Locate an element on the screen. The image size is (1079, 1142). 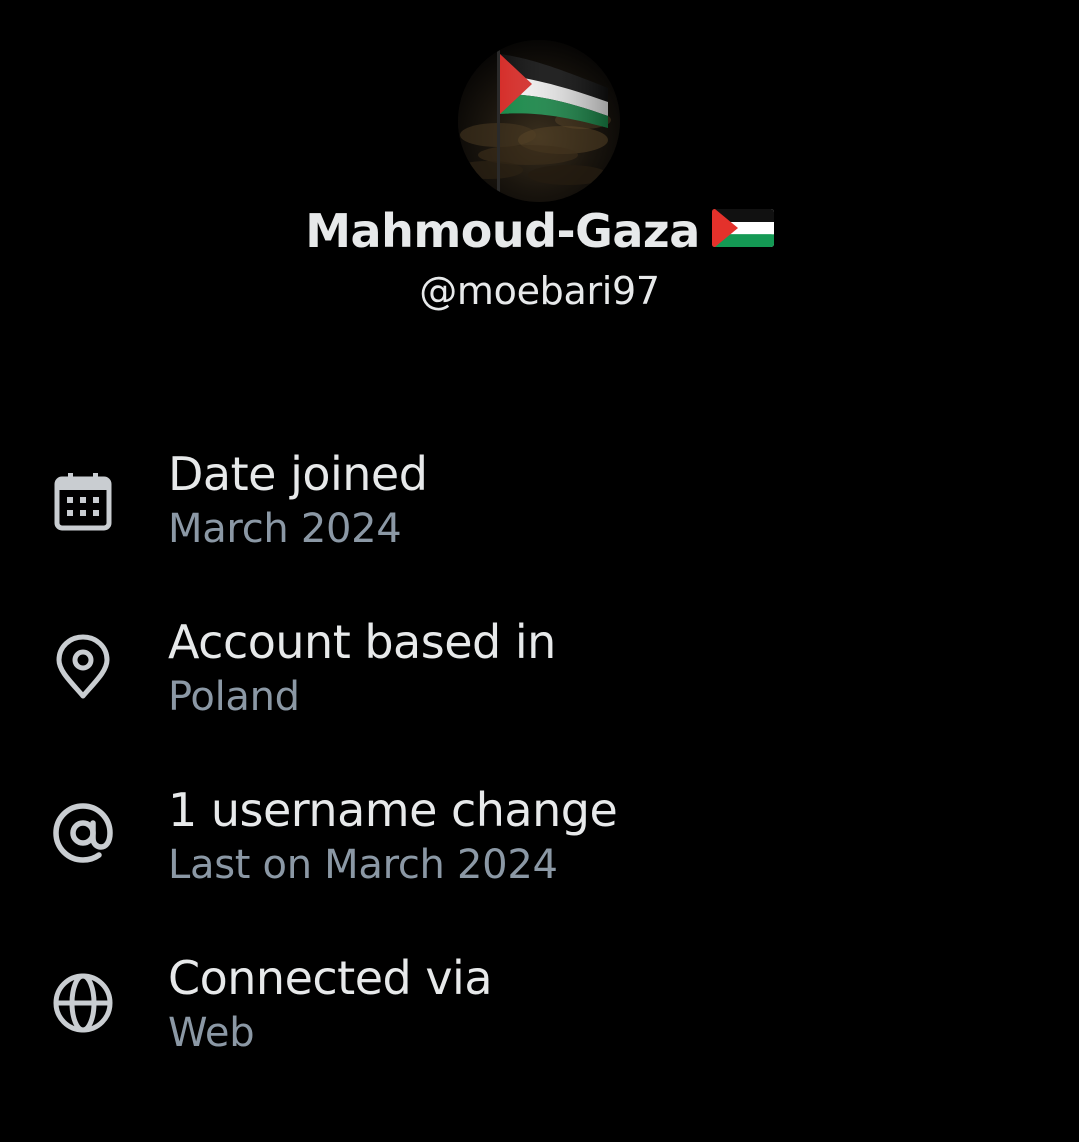
info-title: Date joined is located at coordinates (298, 474).